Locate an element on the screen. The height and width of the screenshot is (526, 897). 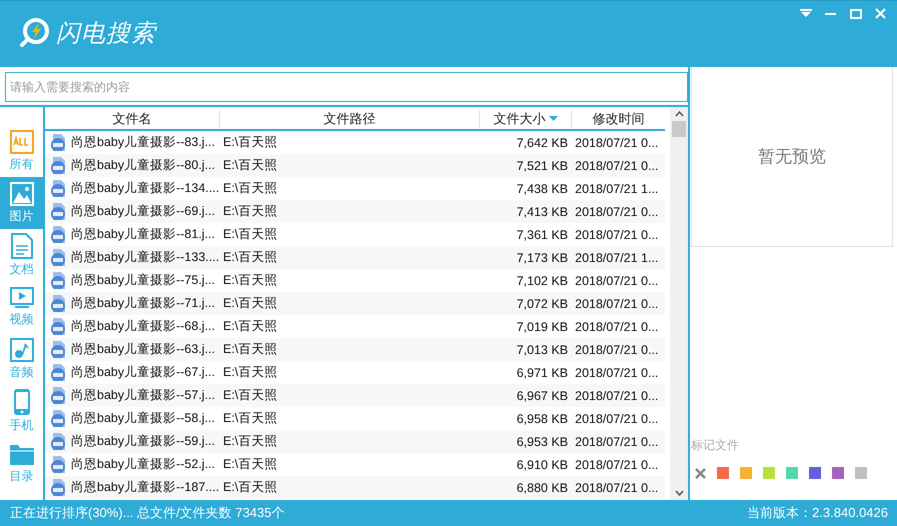
file-size: 7,102 KB is located at coordinates (542, 281).